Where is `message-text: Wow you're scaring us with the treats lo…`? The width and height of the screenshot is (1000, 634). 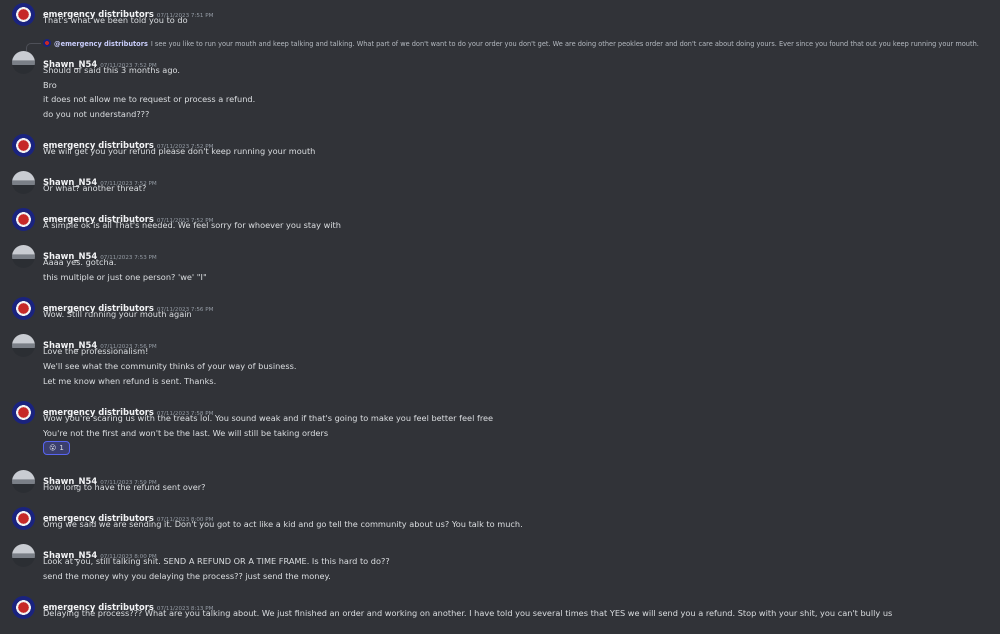 message-text: Wow you're scaring us with the treats lo… is located at coordinates (268, 418).